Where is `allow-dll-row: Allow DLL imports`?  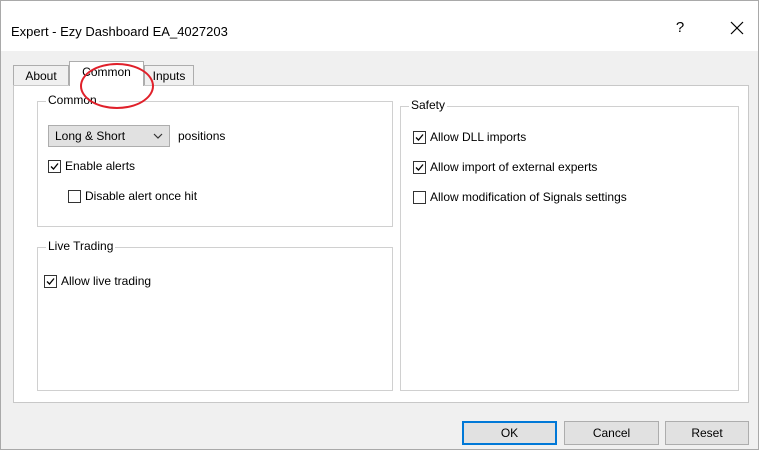 allow-dll-row: Allow DLL imports is located at coordinates (469, 137).